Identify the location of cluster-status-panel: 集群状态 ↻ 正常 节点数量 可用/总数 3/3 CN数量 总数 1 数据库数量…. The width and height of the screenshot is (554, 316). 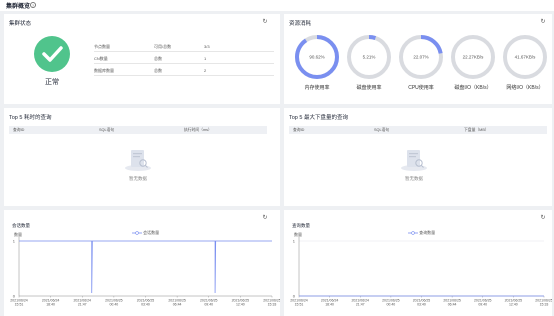
(142, 59).